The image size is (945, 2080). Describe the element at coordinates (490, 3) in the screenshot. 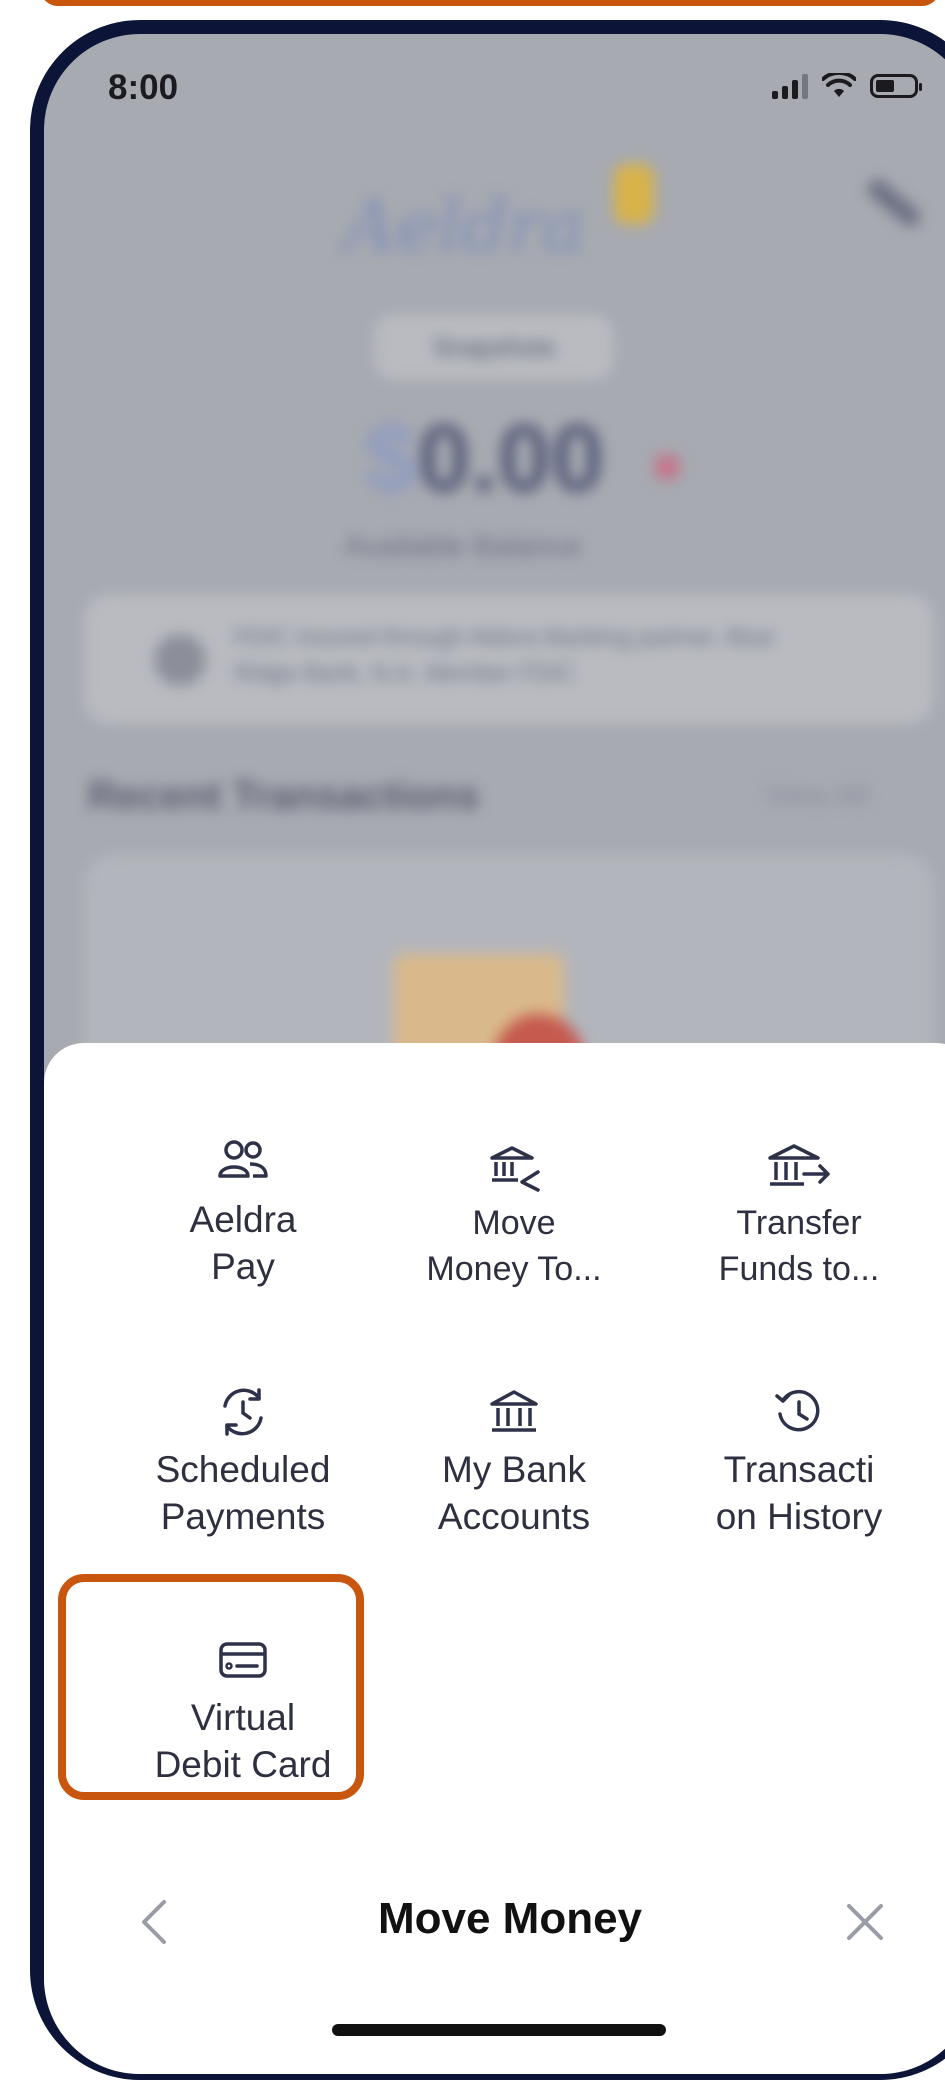

I see `top-highlight-box` at that location.